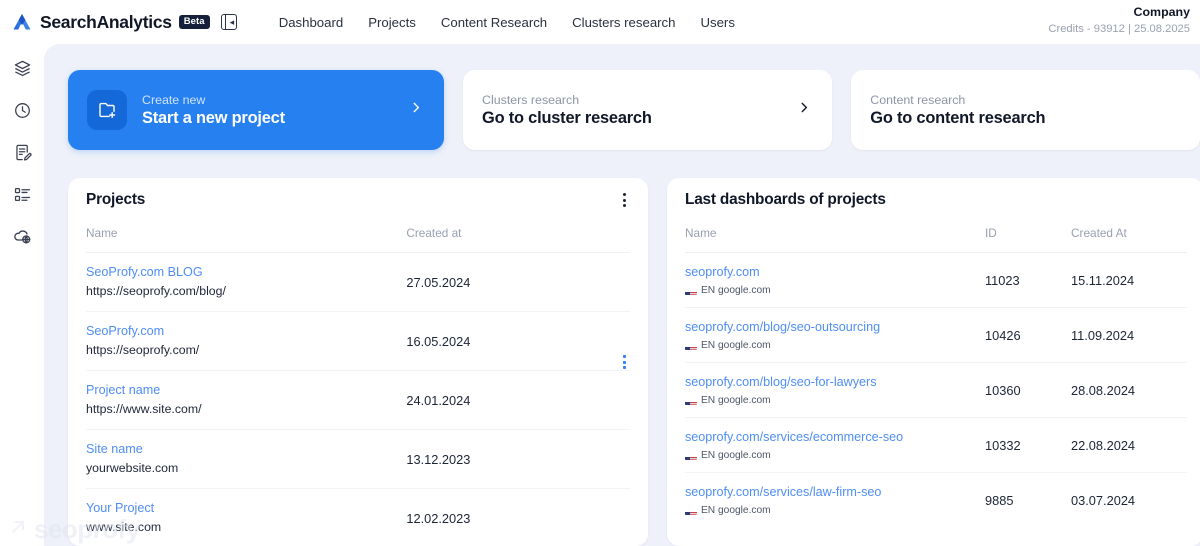 This screenshot has width=1200, height=546. What do you see at coordinates (246, 341) in the screenshot?
I see `cell-project-name: SeoProfy.com https://seoprofy.com/` at bounding box center [246, 341].